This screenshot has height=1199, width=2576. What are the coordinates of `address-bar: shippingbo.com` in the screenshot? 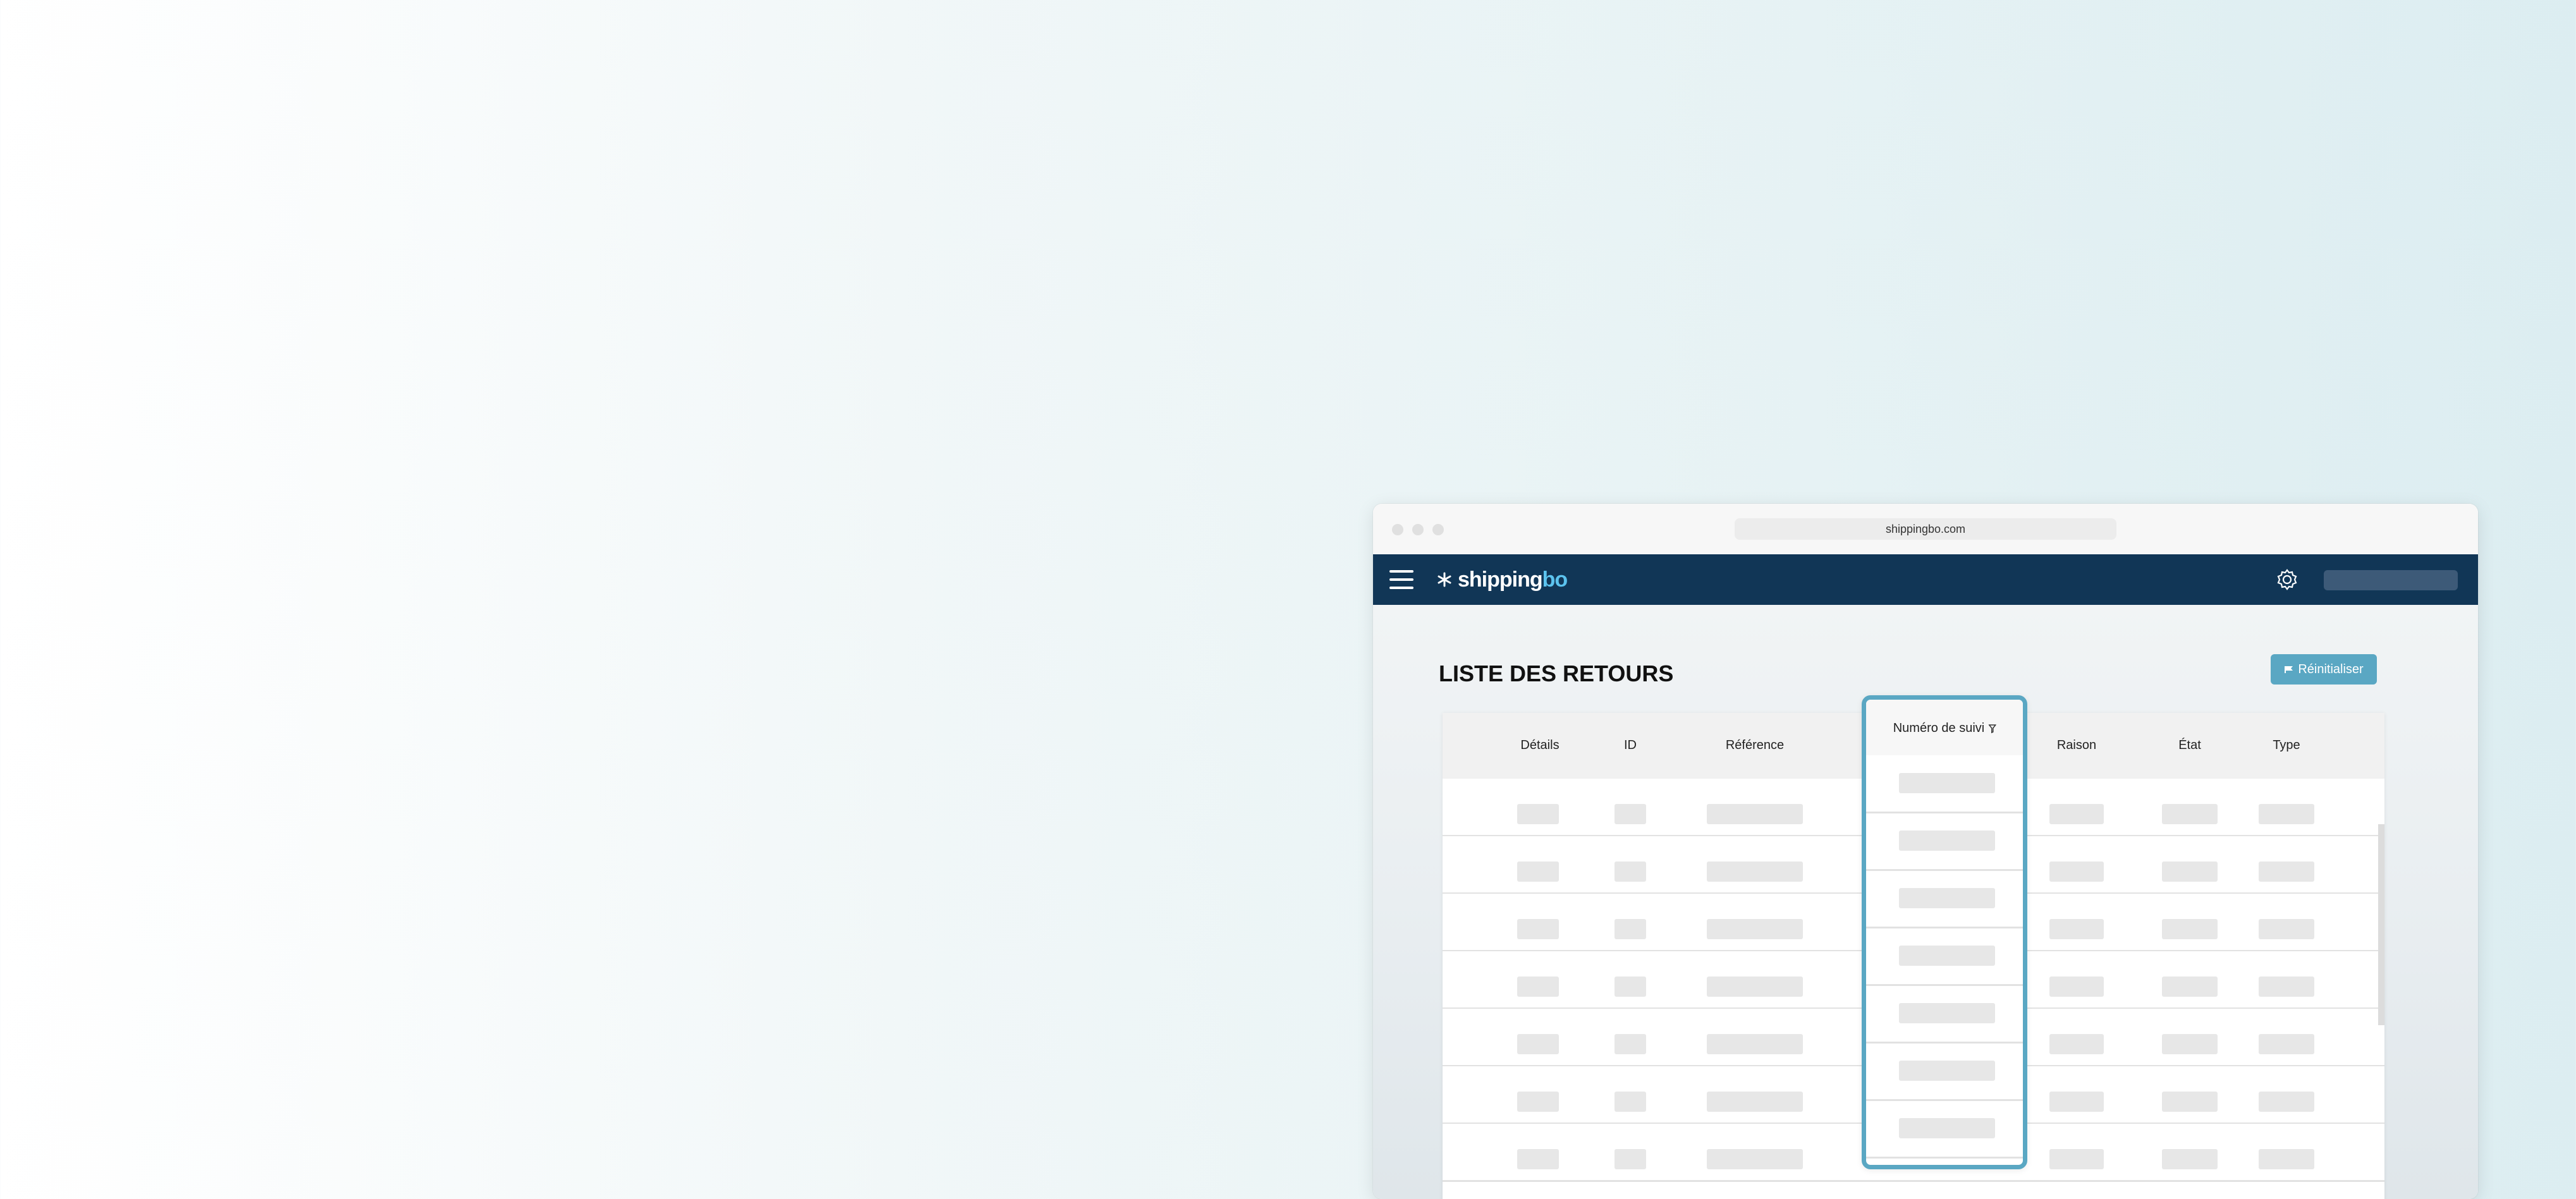 It's located at (1925, 529).